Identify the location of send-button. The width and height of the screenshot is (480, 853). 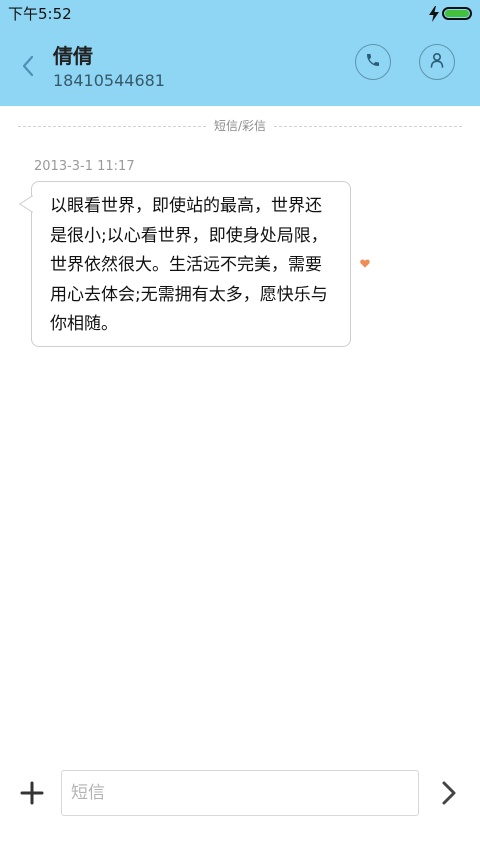
(449, 793).